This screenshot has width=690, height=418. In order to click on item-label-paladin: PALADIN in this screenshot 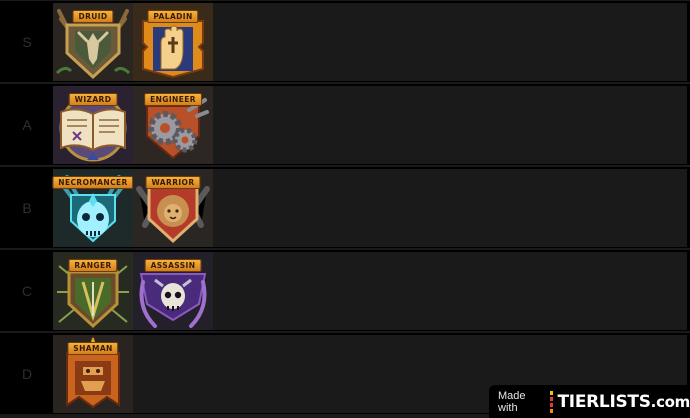, I will do `click(173, 16)`.